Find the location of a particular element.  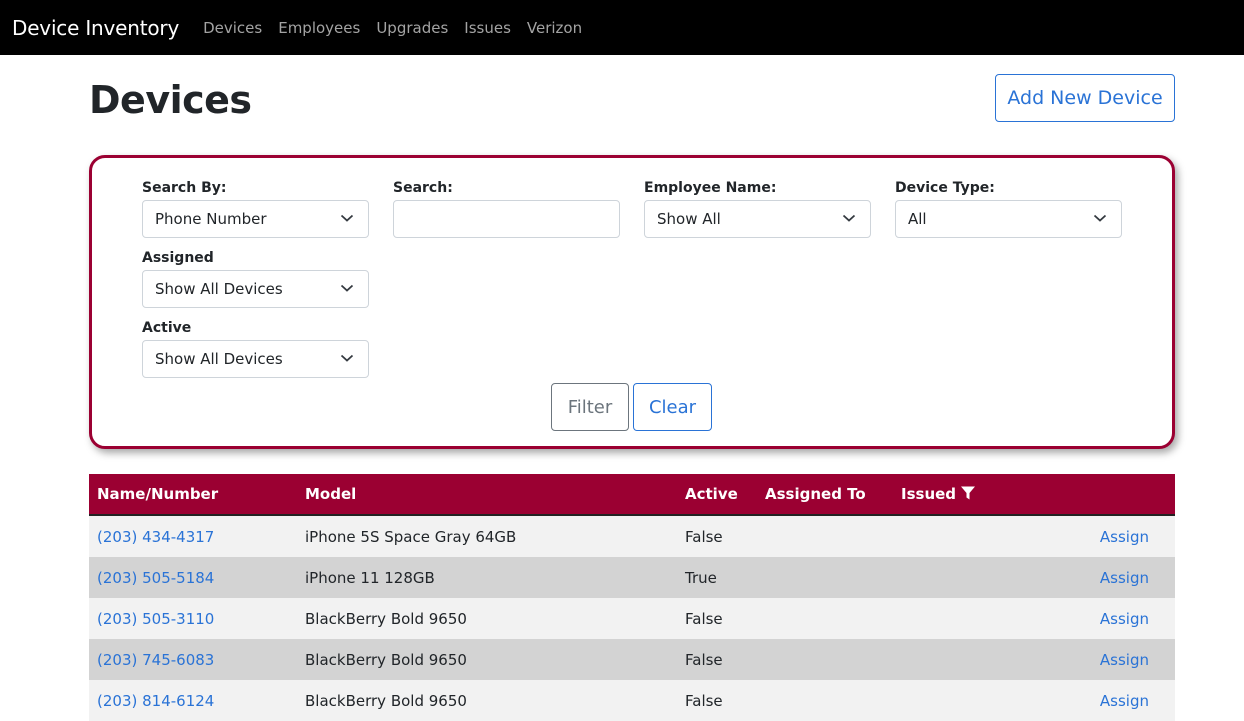

search-by-group: Search By: Phone Number is located at coordinates (255, 208).